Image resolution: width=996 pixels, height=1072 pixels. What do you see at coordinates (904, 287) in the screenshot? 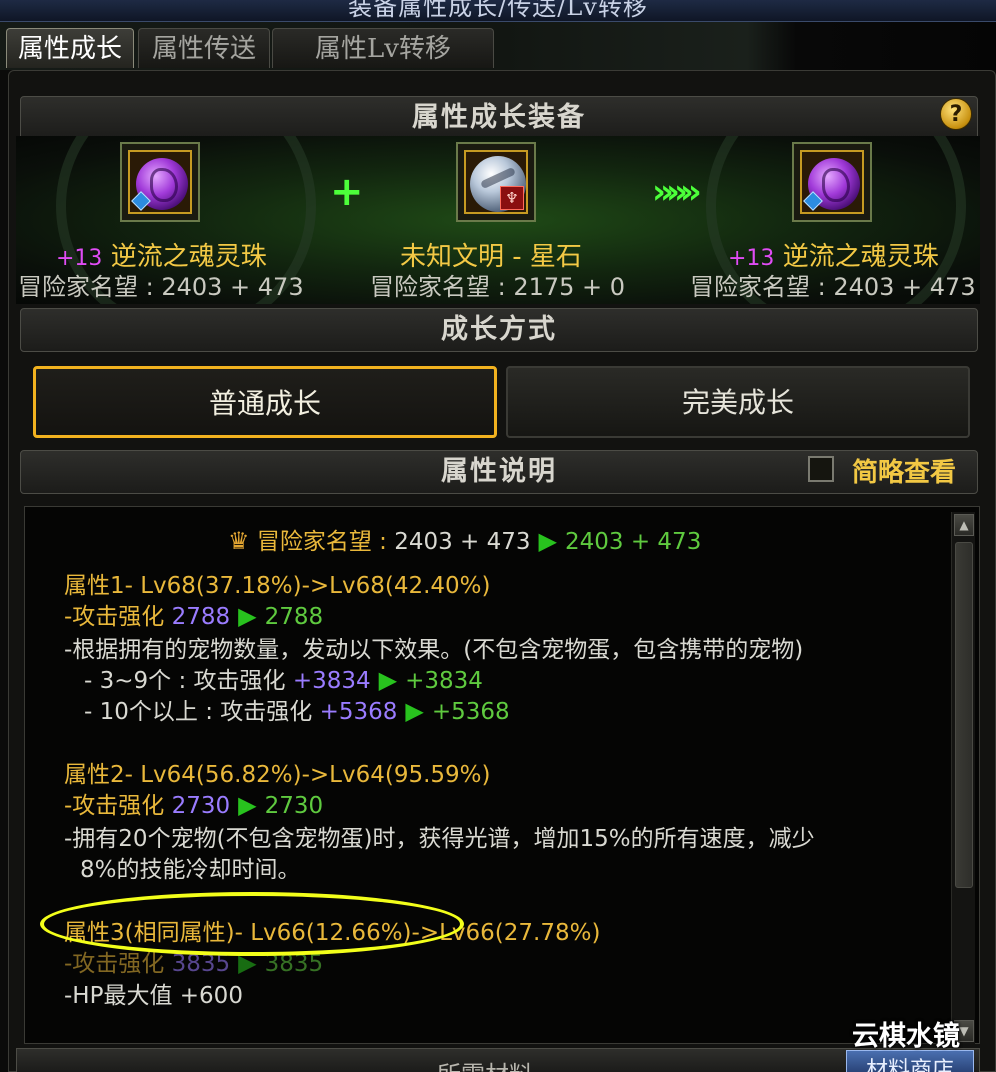
I see `result-stat-value: 2403 + 473` at bounding box center [904, 287].